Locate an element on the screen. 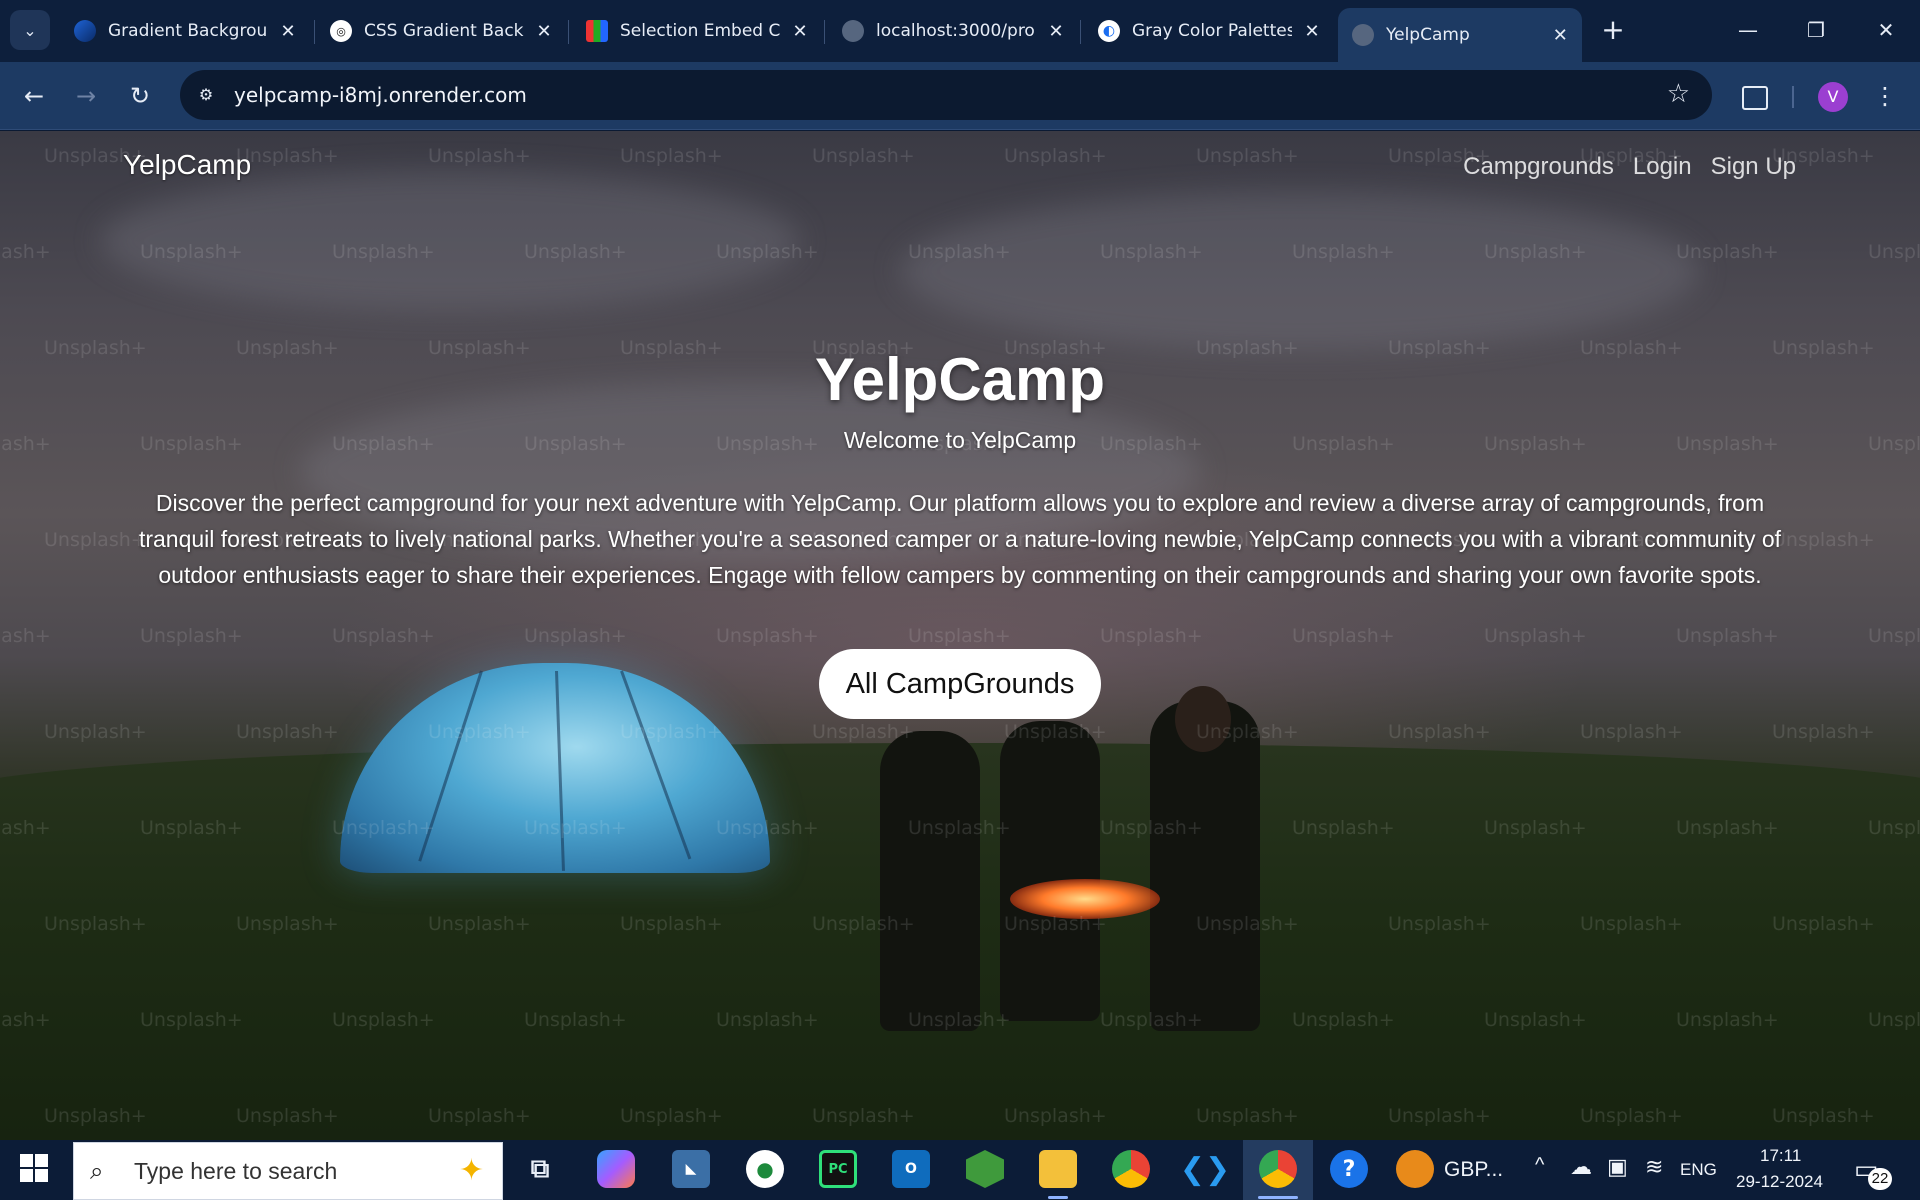 The height and width of the screenshot is (1200, 1920). onedrive-cloud-icon: ☁ is located at coordinates (1581, 1167).